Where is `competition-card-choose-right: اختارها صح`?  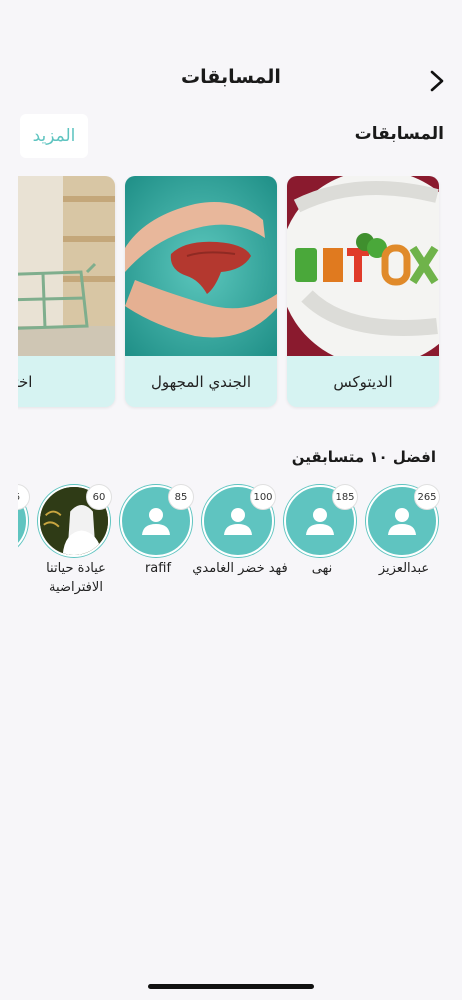 competition-card-choose-right: اختارها صح is located at coordinates (66, 291).